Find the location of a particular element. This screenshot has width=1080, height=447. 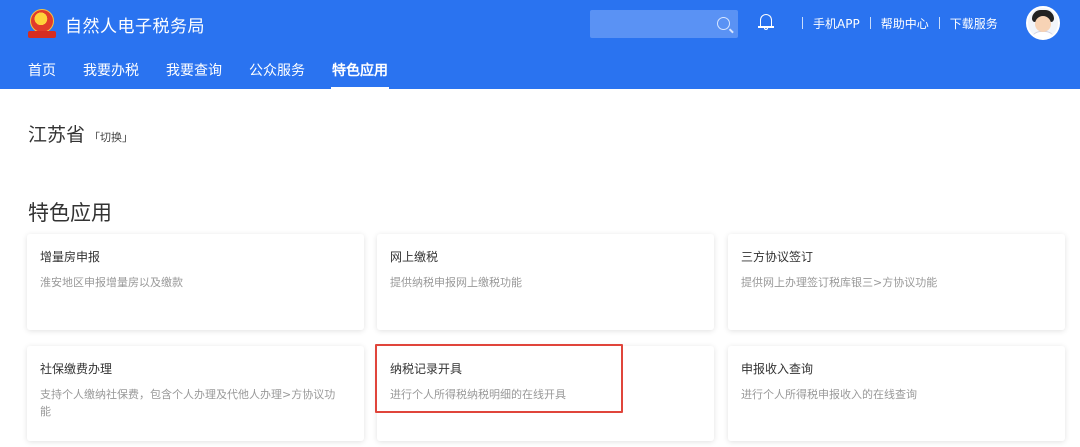

tab-tax-handling: 我要办税 is located at coordinates (111, 74).